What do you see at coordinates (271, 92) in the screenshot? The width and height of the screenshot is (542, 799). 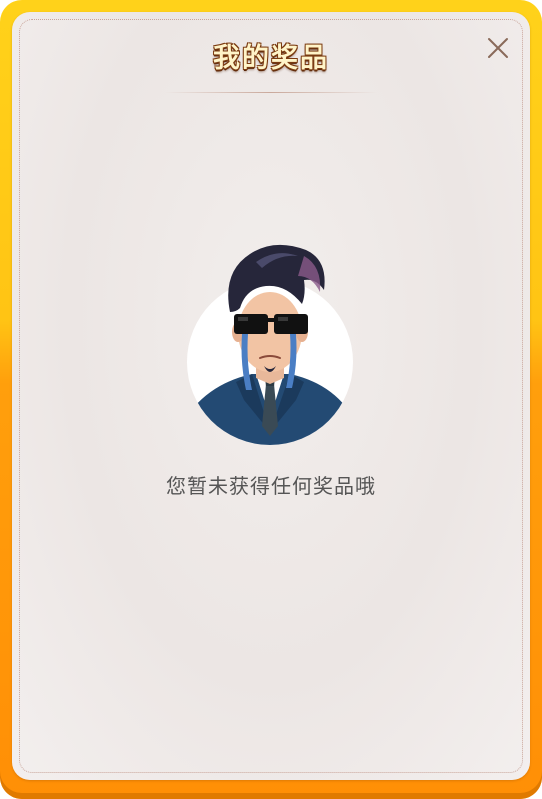 I see `title-divider` at bounding box center [271, 92].